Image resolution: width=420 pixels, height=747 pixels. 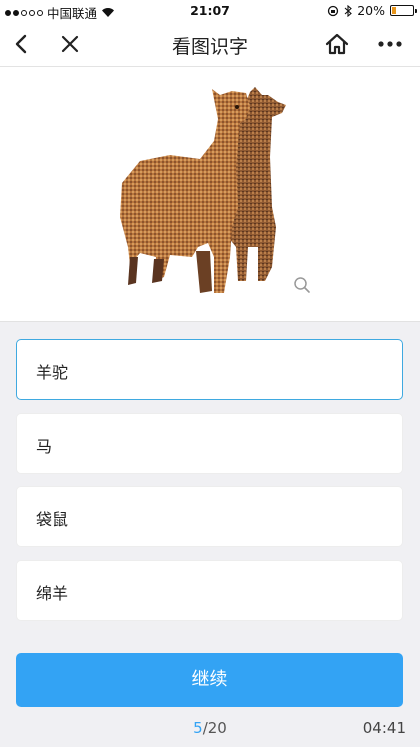 I want to click on answer-option-label: 马, so click(x=44, y=446).